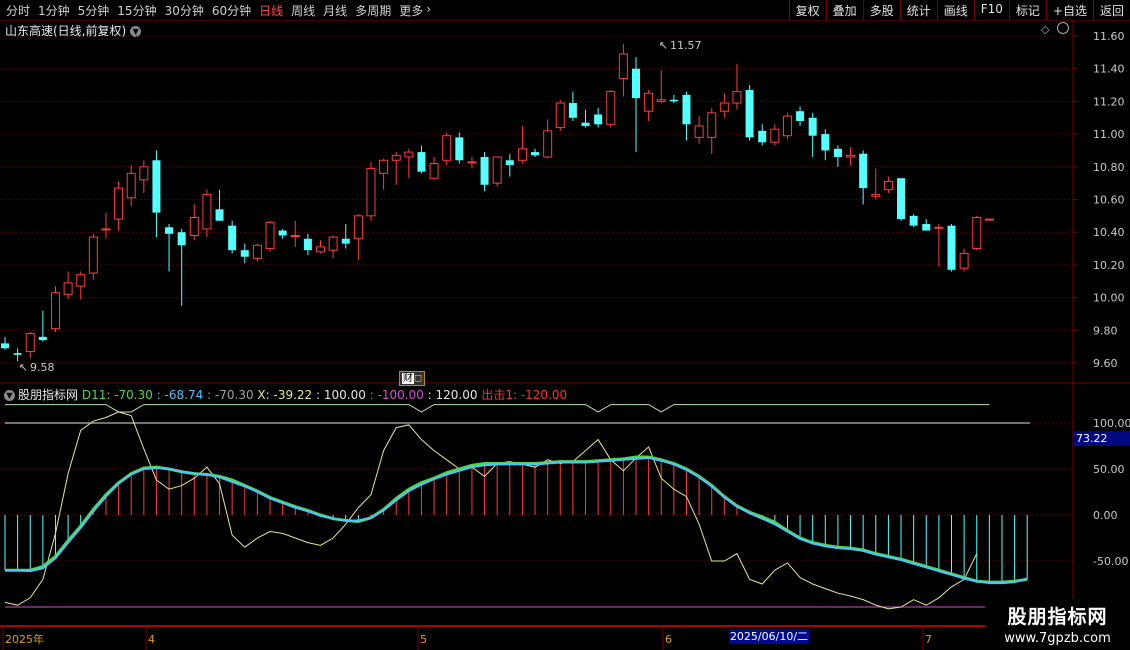  What do you see at coordinates (1109, 36) in the screenshot?
I see `price-axis-label: 11.60` at bounding box center [1109, 36].